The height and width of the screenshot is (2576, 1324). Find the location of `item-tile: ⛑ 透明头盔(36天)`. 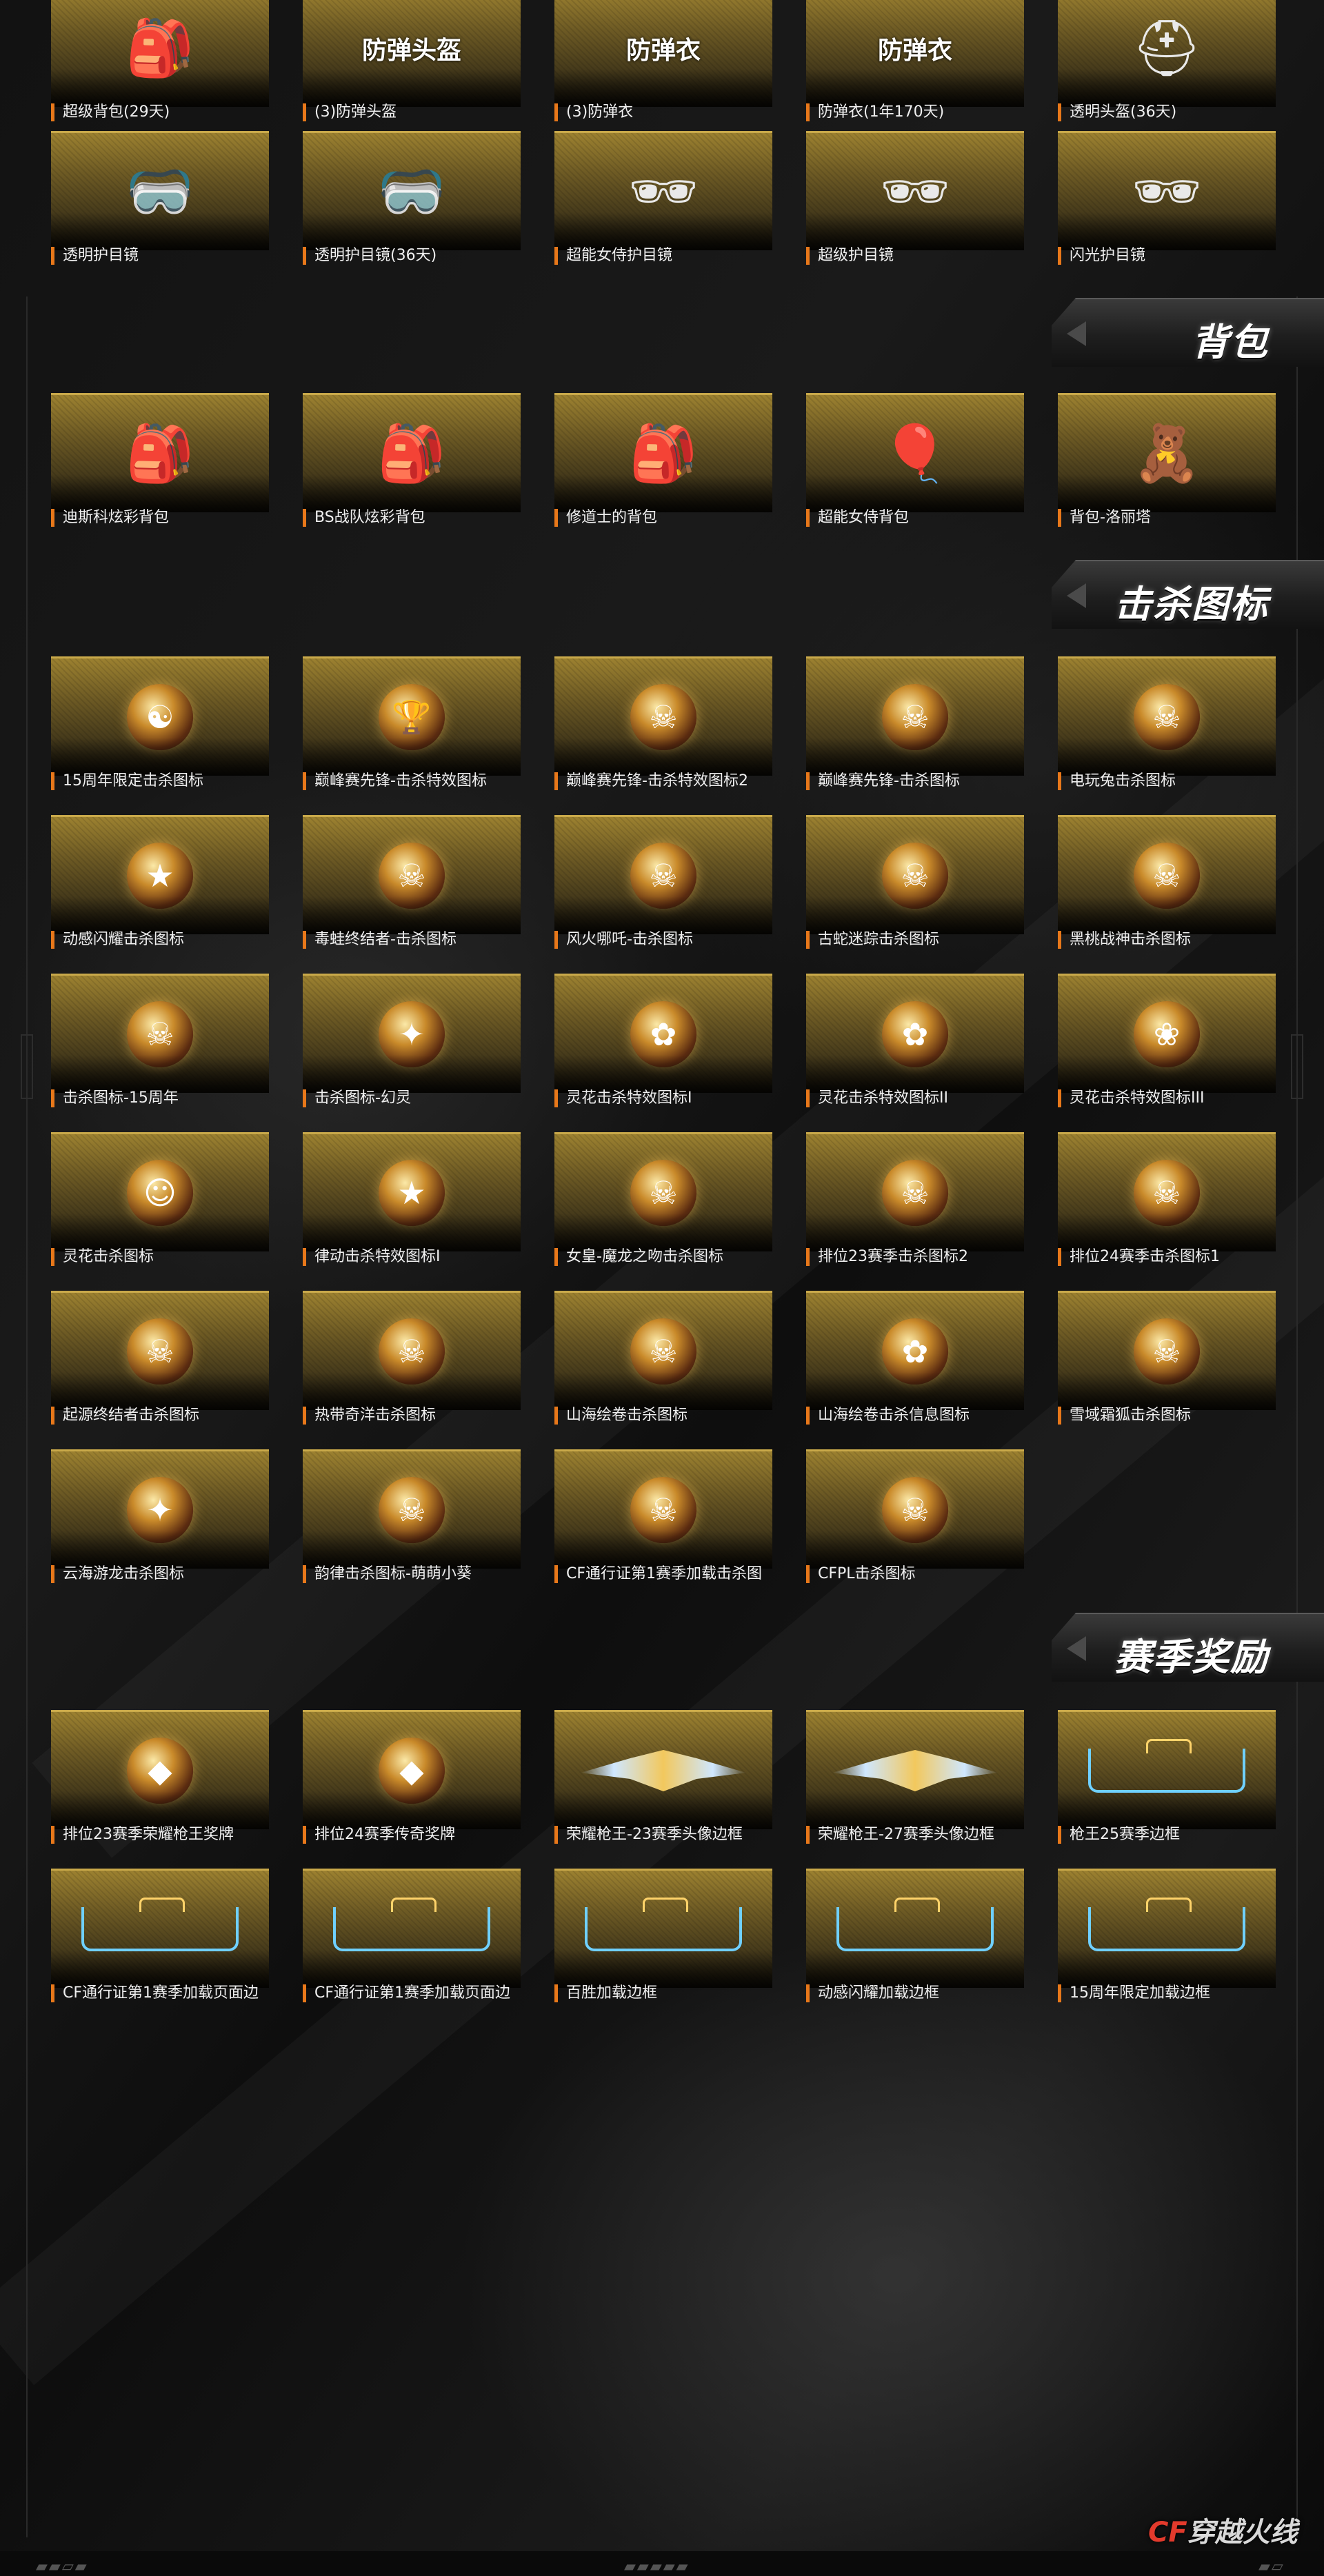

item-tile: ⛑ 透明头盔(36天) is located at coordinates (1167, 60).